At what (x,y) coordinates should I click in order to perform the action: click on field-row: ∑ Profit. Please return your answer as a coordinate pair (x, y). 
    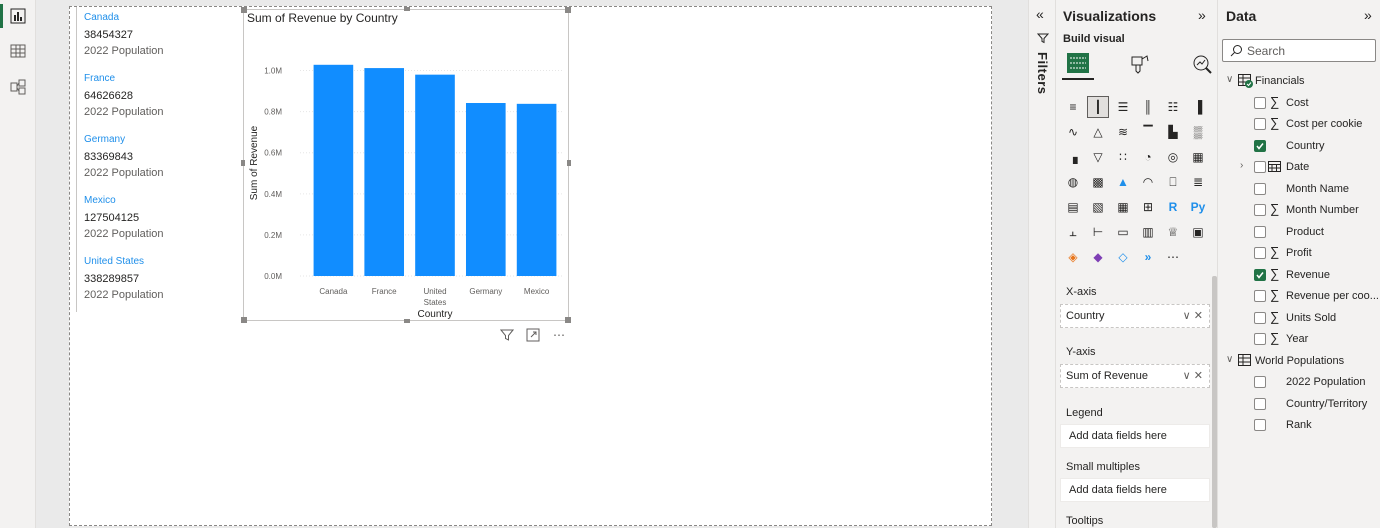
    Looking at the image, I should click on (1299, 253).